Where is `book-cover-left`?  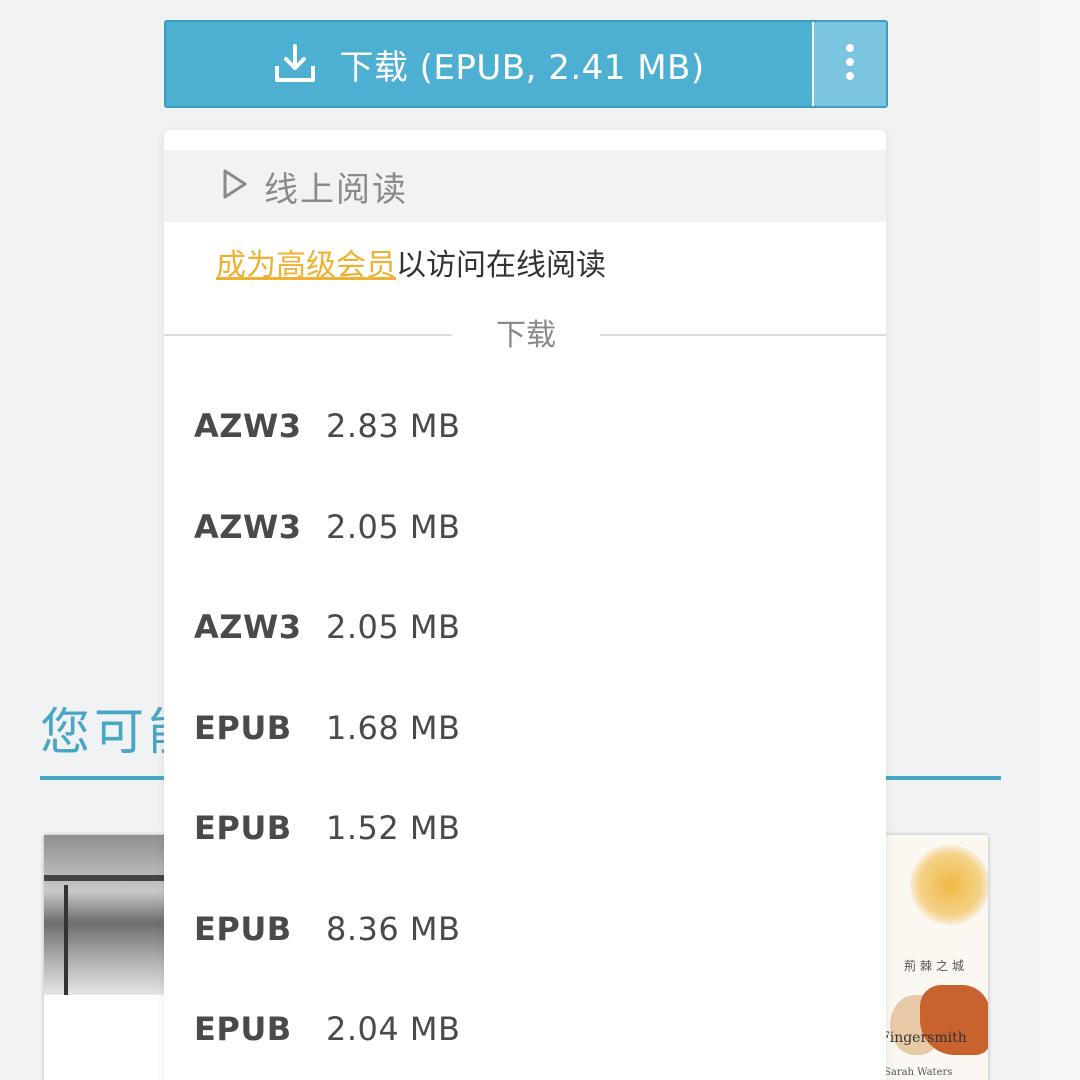 book-cover-left is located at coordinates (109, 957).